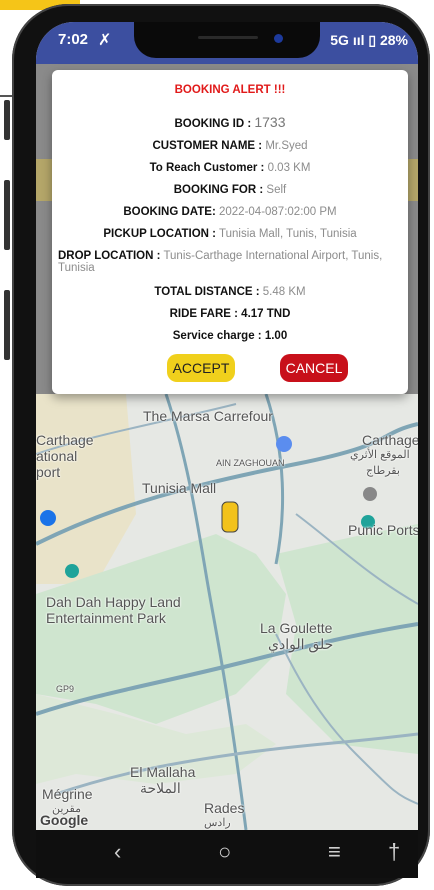  What do you see at coordinates (213, 124) in the screenshot?
I see `booking-id-label: BOOKING ID :` at bounding box center [213, 124].